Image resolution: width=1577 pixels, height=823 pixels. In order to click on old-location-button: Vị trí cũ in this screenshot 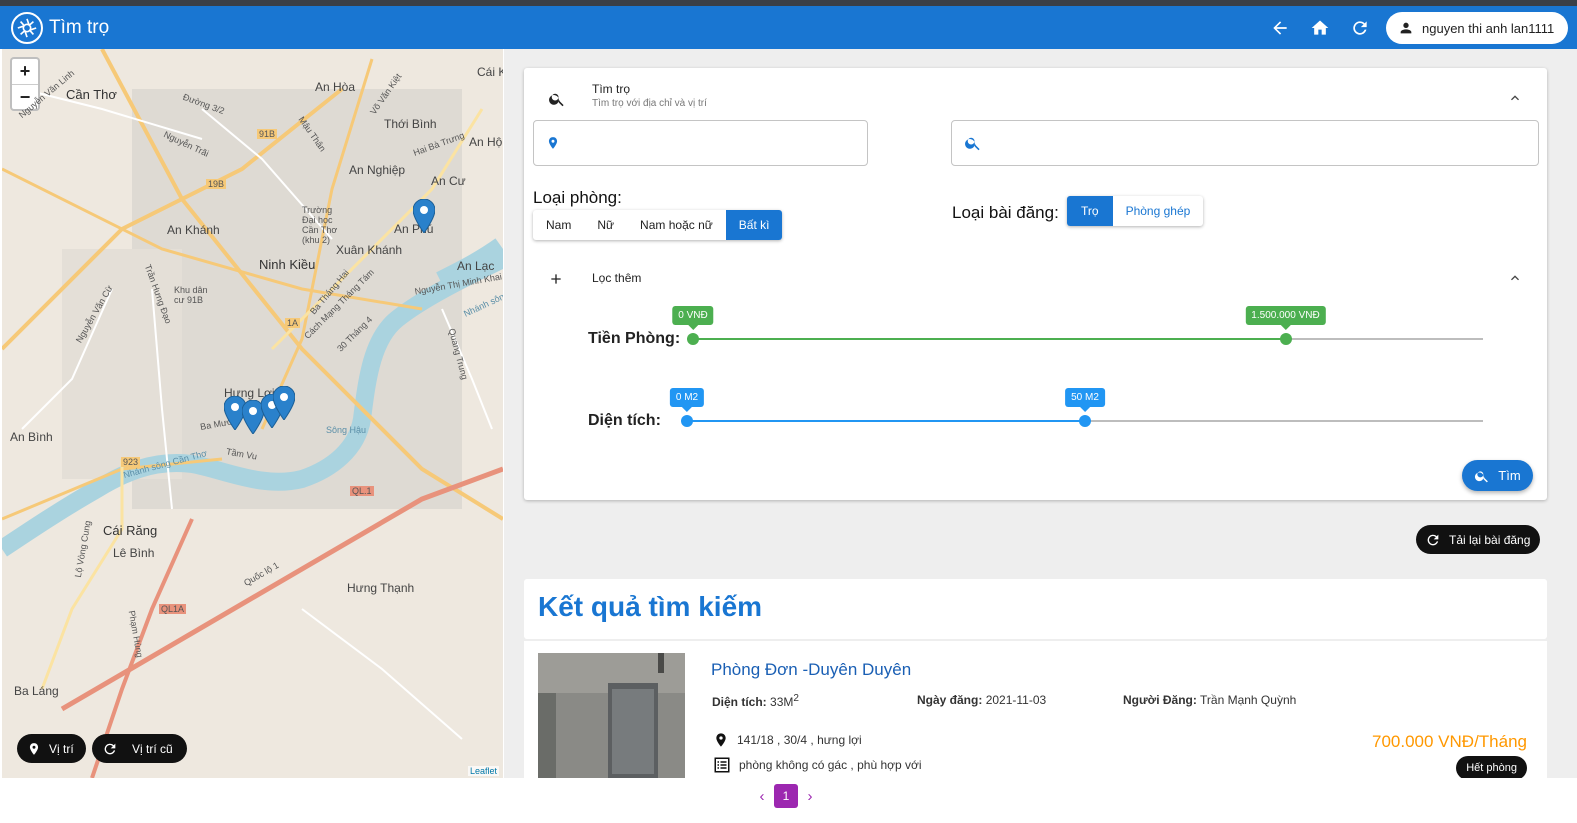, I will do `click(139, 748)`.